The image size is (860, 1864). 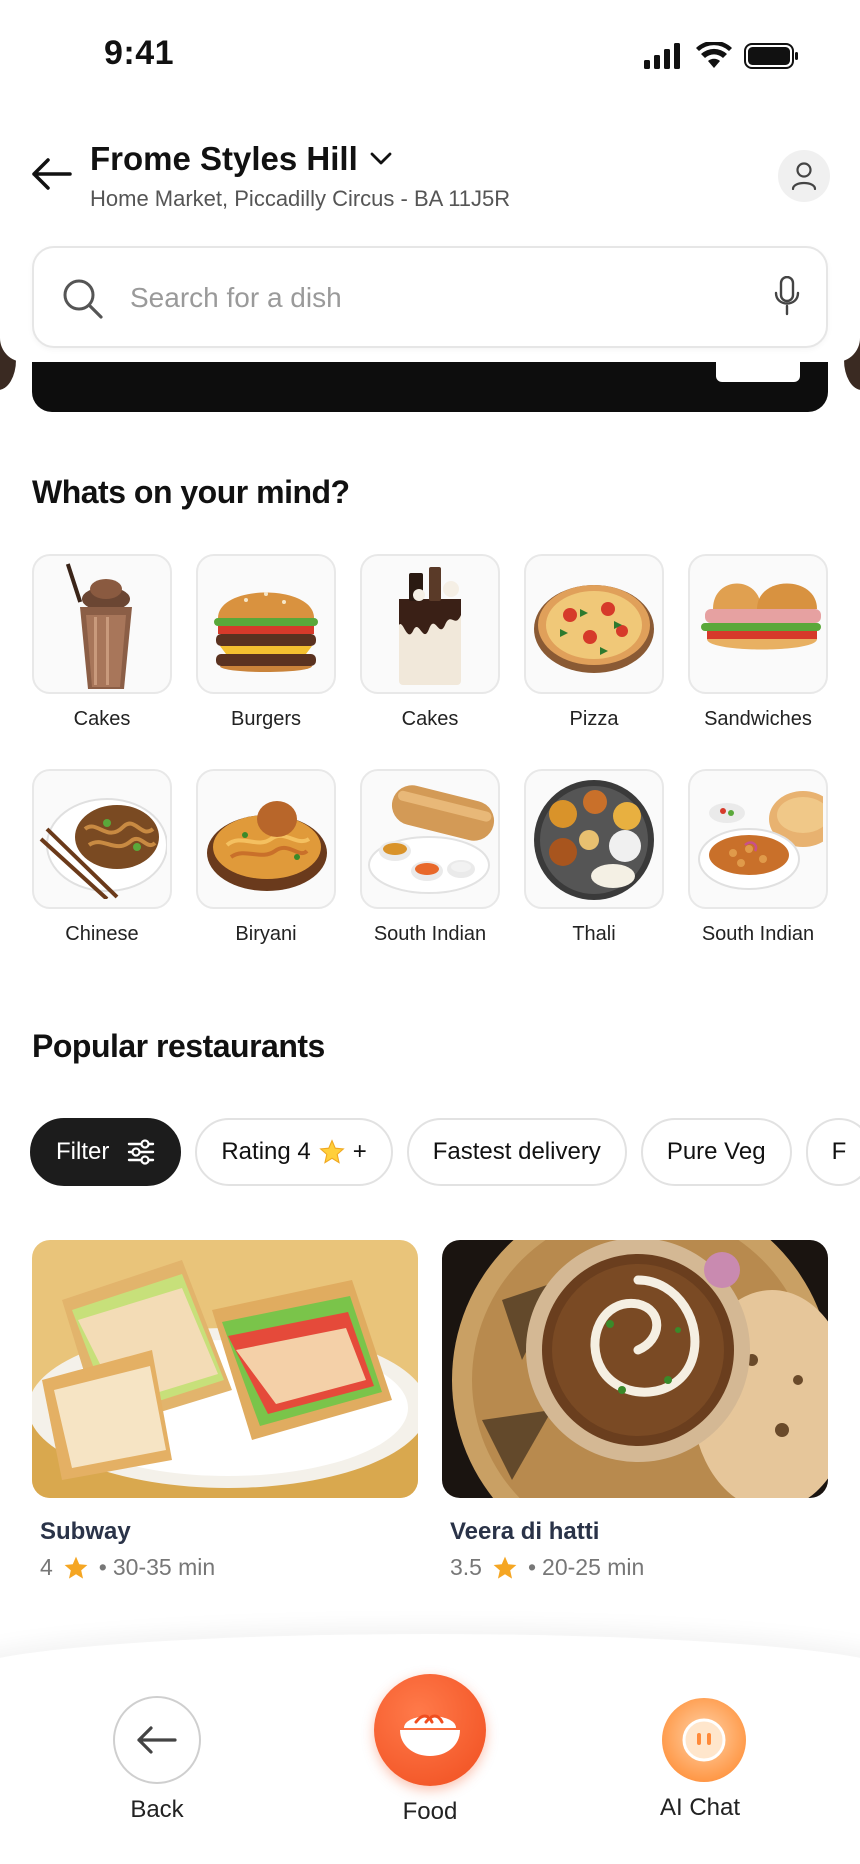 I want to click on category-item: Thali, so click(x=594, y=857).